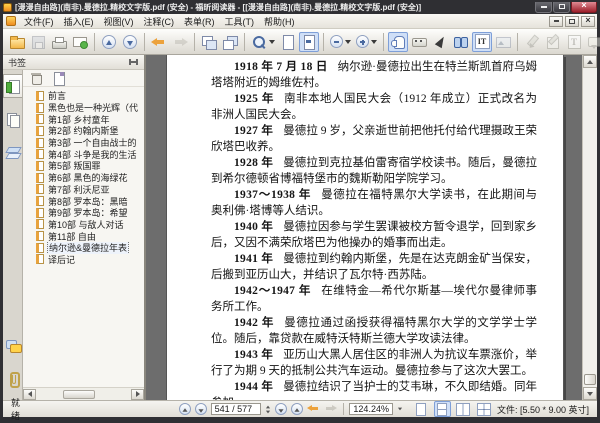 The width and height of the screenshot is (600, 423). I want to click on scroll-down-icon, so click(590, 393).